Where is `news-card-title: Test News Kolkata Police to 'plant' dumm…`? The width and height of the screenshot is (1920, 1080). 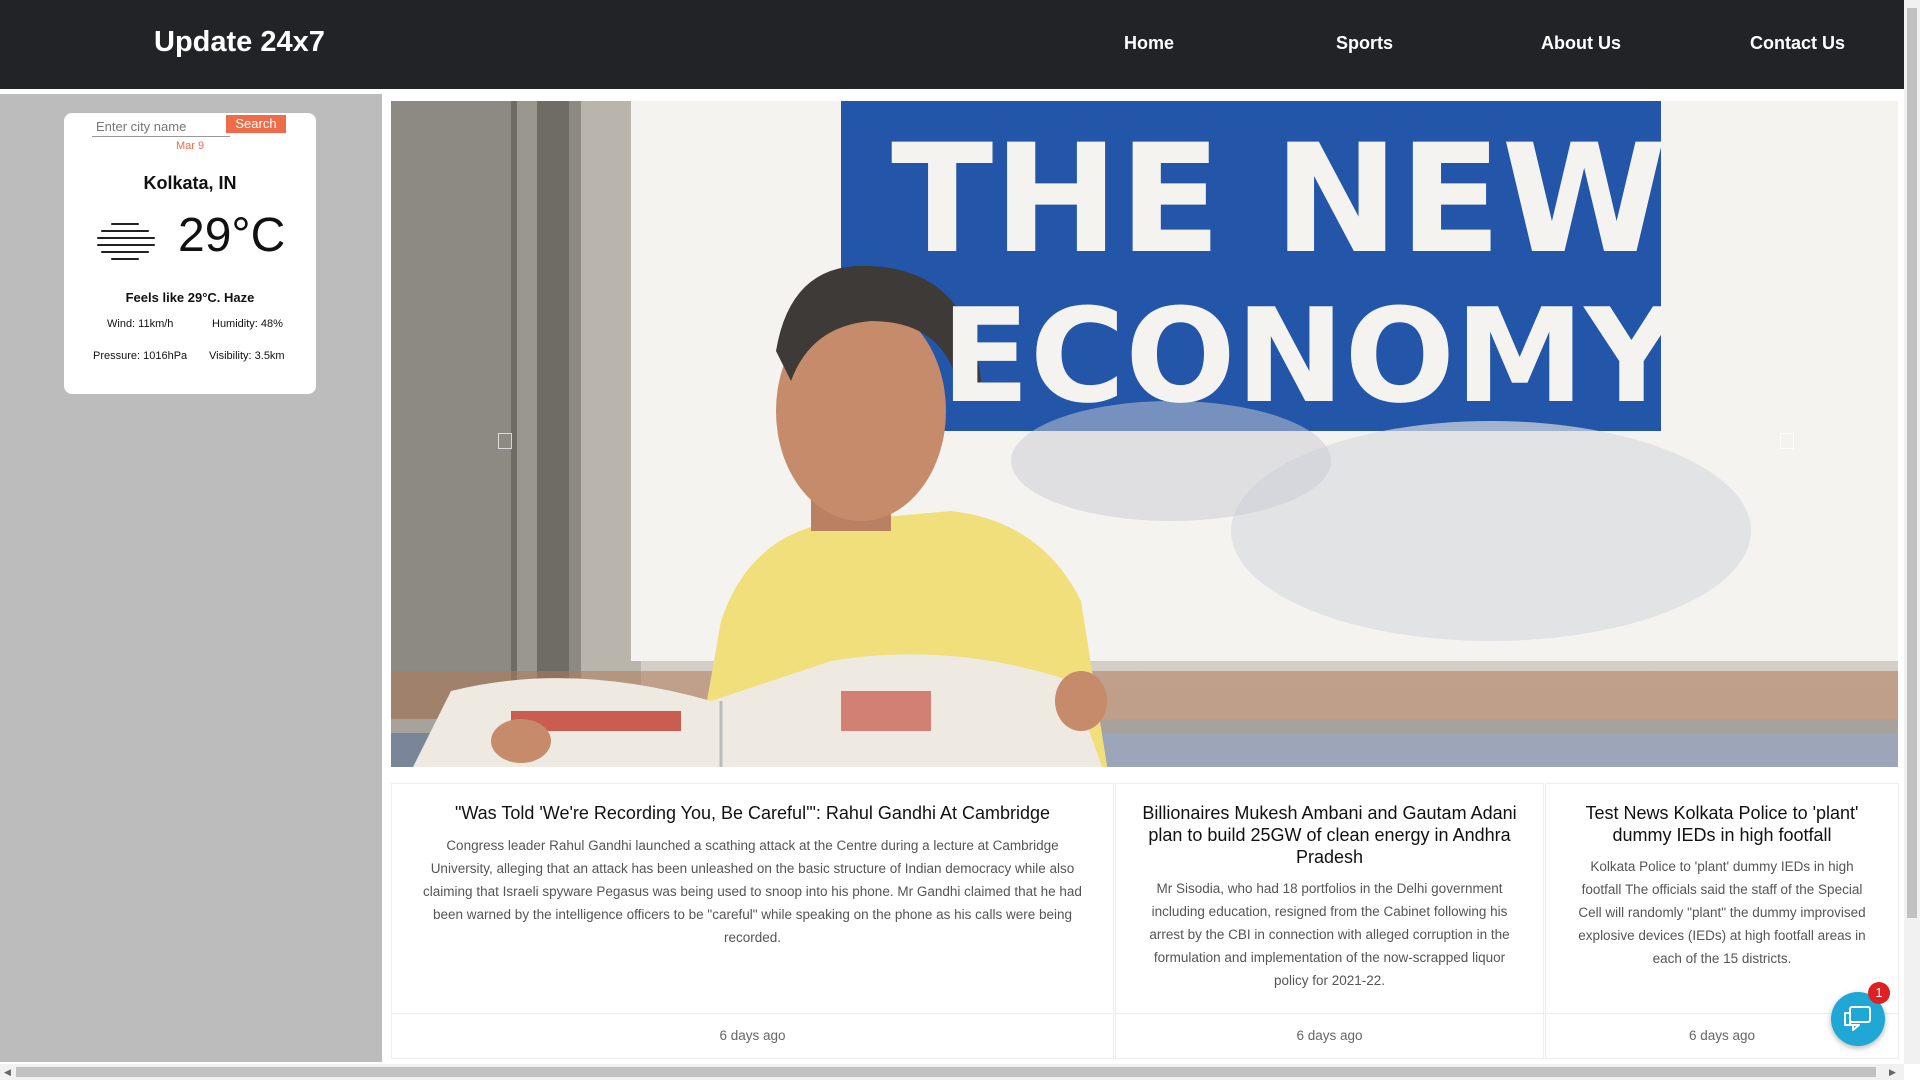
news-card-title: Test News Kolkata Police to 'plant' dumm… is located at coordinates (1722, 824).